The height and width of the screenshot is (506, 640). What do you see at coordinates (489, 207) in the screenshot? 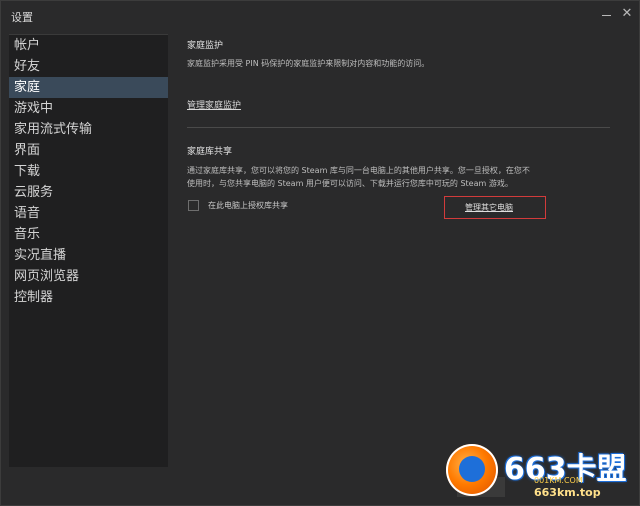
I see `manage-other-computers-link: 管理其它电脑` at bounding box center [489, 207].